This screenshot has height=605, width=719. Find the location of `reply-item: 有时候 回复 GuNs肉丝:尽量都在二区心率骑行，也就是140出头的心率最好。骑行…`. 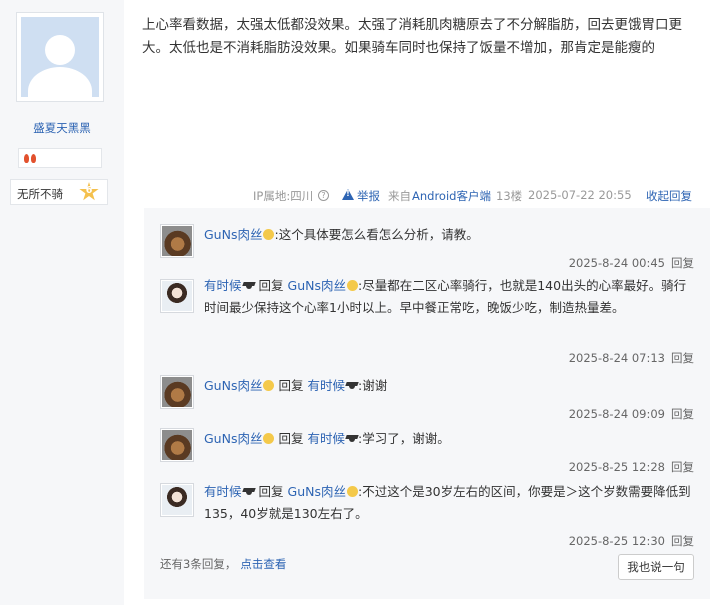

reply-item: 有时候 回复 GuNs肉丝:尽量都在二区心率骑行，也就是140出头的心率最好。骑行… is located at coordinates (427, 323).